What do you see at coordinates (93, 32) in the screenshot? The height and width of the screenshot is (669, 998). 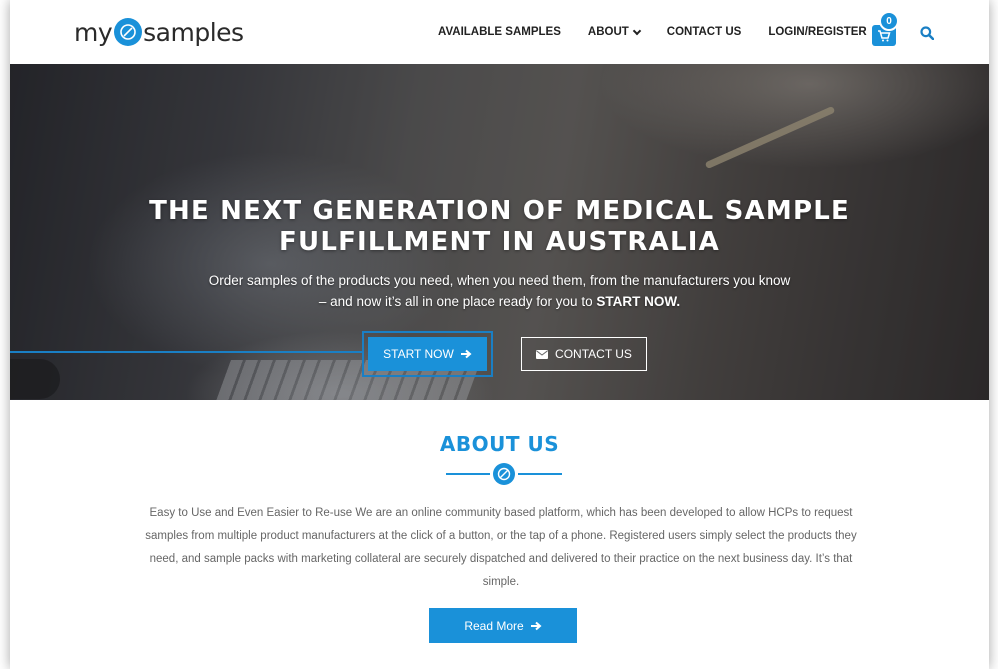 I see `logo-text-left: my` at bounding box center [93, 32].